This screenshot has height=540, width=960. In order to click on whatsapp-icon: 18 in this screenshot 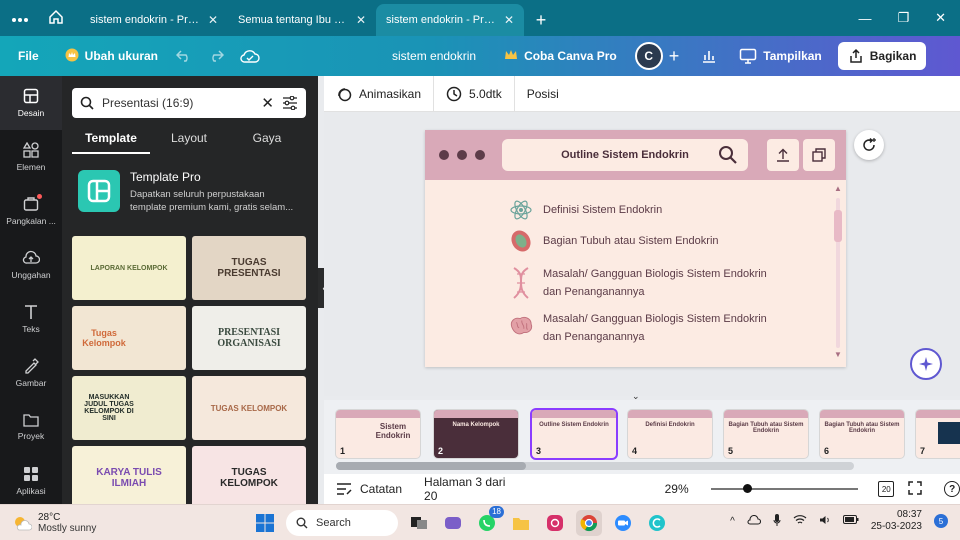, I will do `click(489, 521)`.